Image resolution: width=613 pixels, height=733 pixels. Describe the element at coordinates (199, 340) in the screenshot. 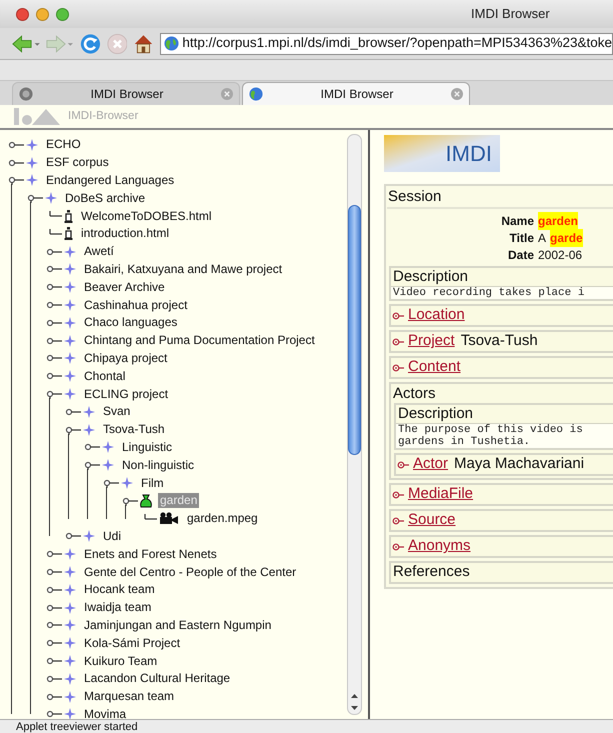

I see `tree-item: Chintang and Puma Documentation Project` at that location.